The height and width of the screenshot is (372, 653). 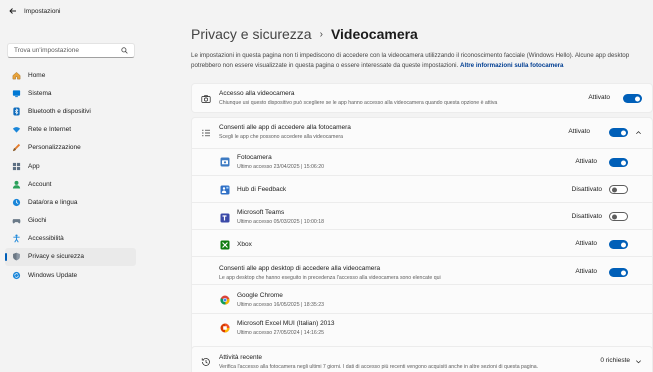 I want to click on page-title: Videocamera, so click(x=374, y=34).